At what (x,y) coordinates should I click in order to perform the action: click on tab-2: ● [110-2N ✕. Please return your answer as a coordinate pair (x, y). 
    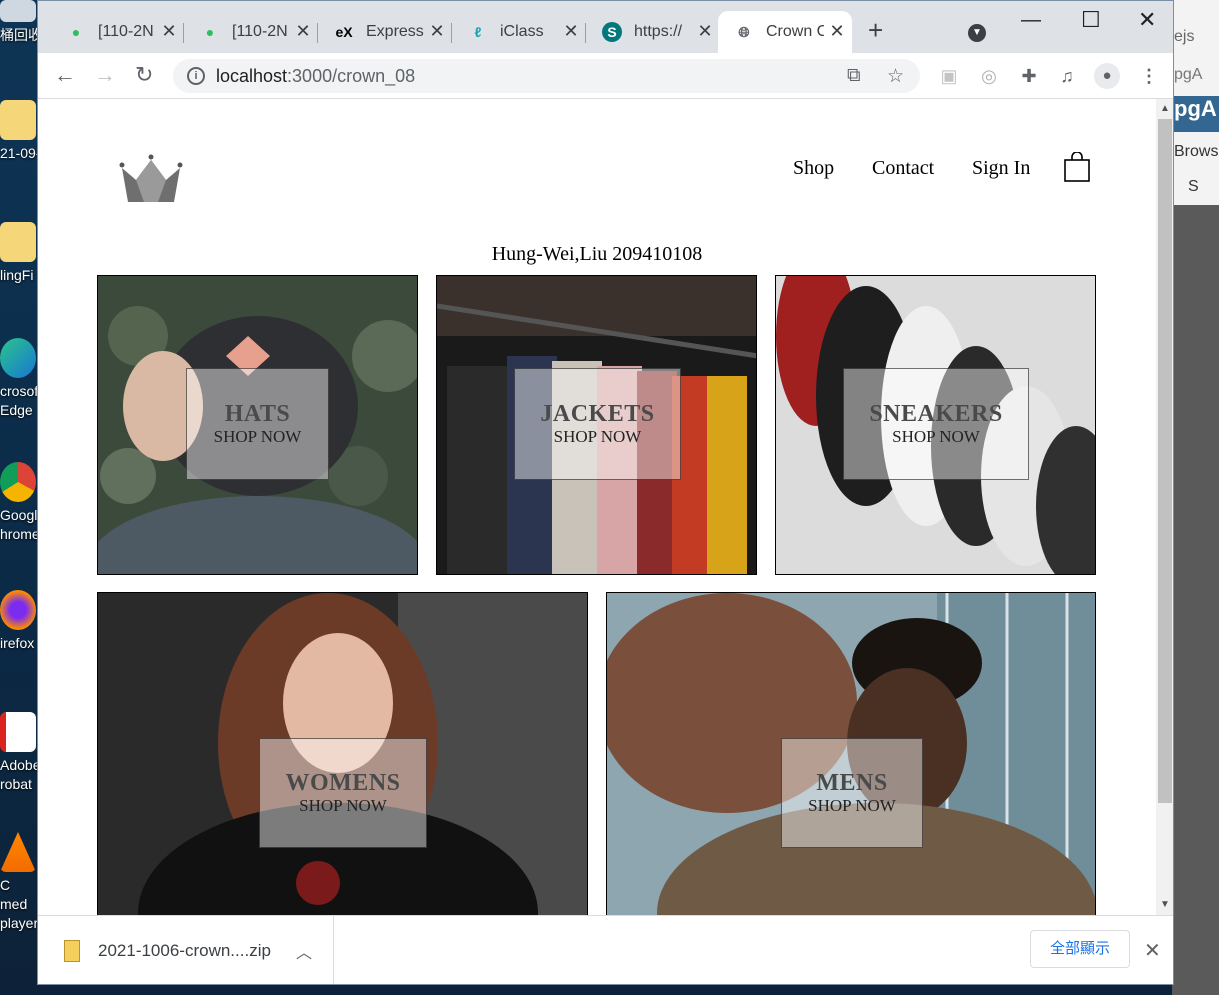
    Looking at the image, I should click on (251, 32).